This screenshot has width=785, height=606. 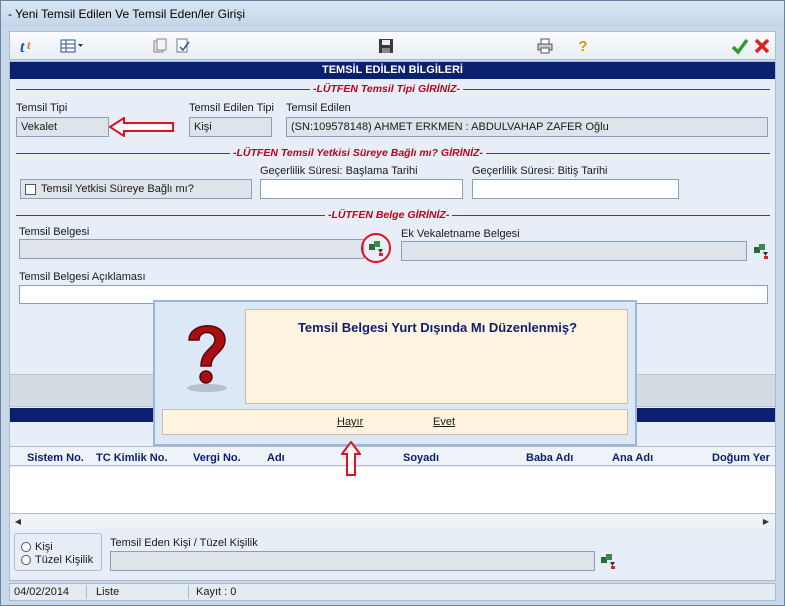 What do you see at coordinates (26, 547) in the screenshot?
I see `radio-kisi-circle` at bounding box center [26, 547].